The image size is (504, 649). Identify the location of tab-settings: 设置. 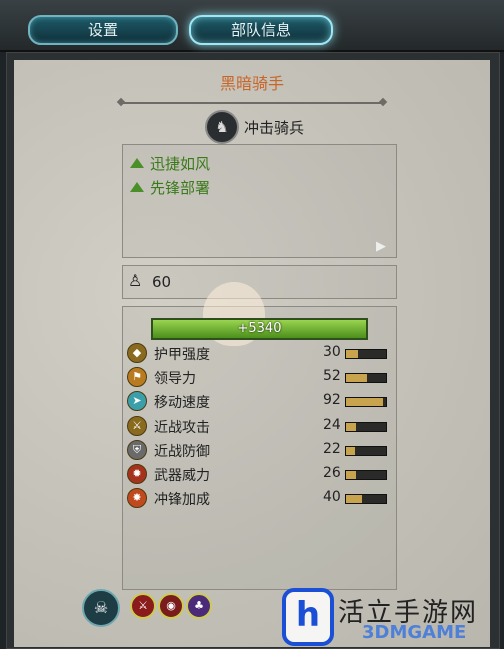
(103, 30).